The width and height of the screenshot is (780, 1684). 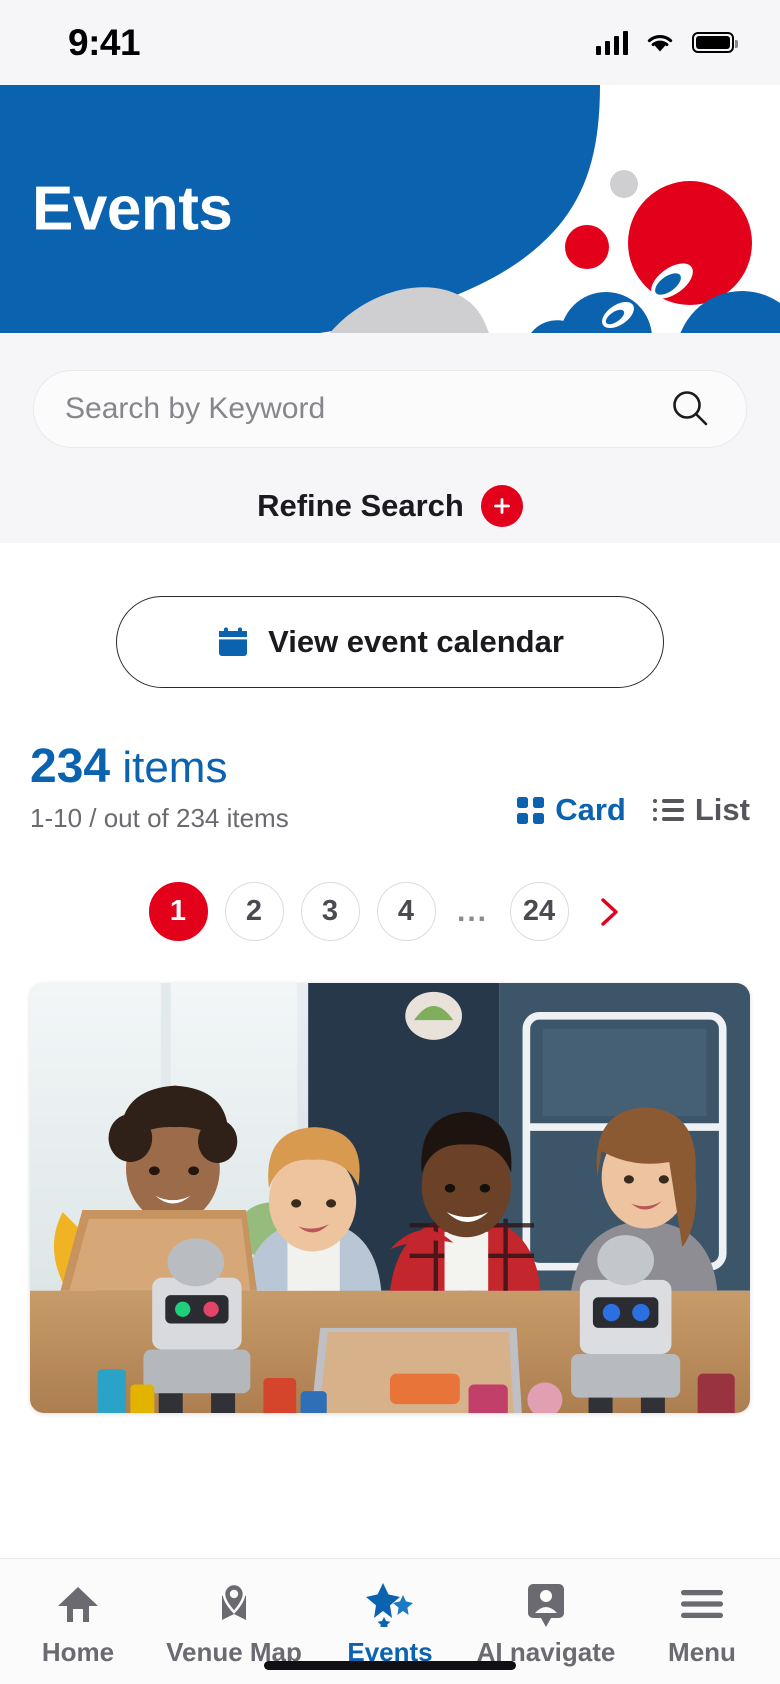 What do you see at coordinates (702, 1652) in the screenshot?
I see `nav-label-menu: Menu` at bounding box center [702, 1652].